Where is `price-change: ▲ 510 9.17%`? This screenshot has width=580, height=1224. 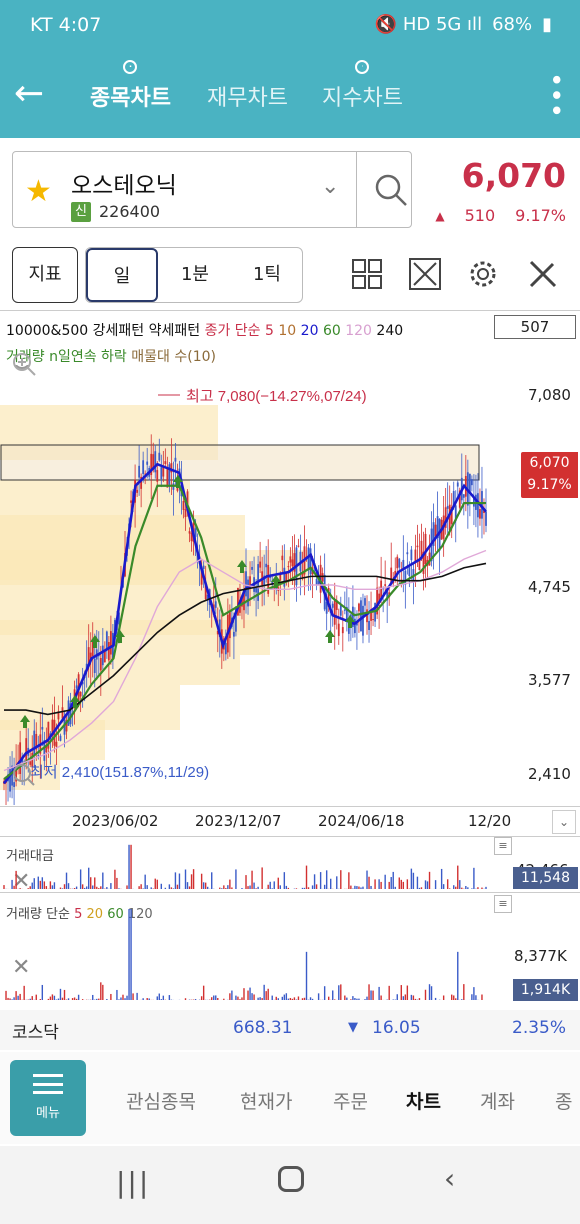 price-change: ▲ 510 9.17% is located at coordinates (500, 216).